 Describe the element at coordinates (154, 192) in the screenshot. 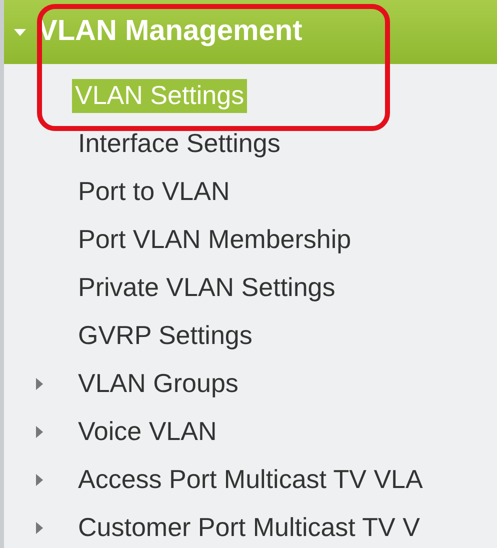

I see `menu-item: Port to VLAN` at that location.